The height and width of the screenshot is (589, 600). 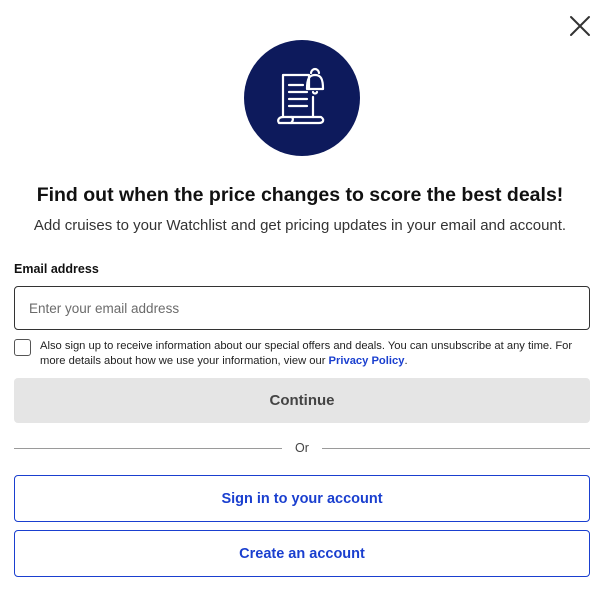 I want to click on divider-or: Or, so click(x=302, y=448).